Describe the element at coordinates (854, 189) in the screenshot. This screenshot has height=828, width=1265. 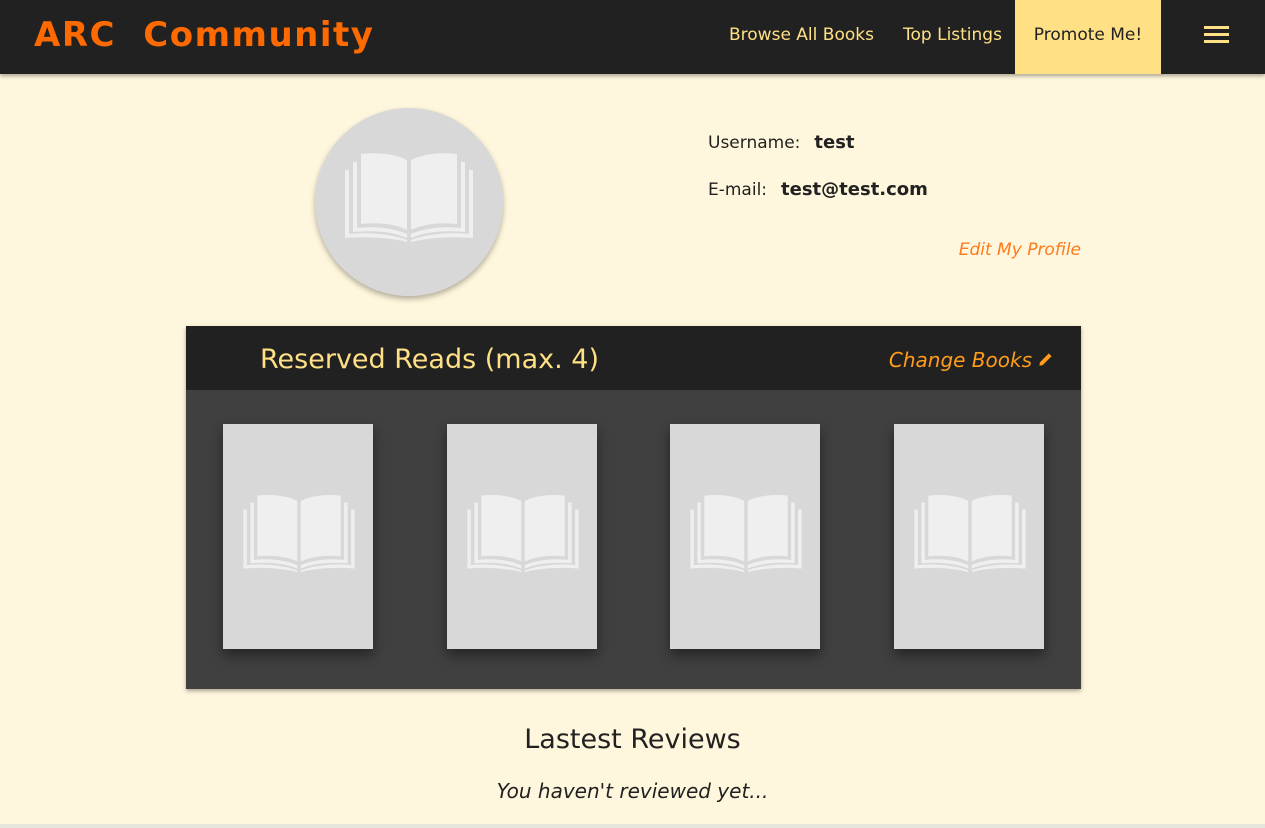
I see `email-value: test@test.com` at that location.